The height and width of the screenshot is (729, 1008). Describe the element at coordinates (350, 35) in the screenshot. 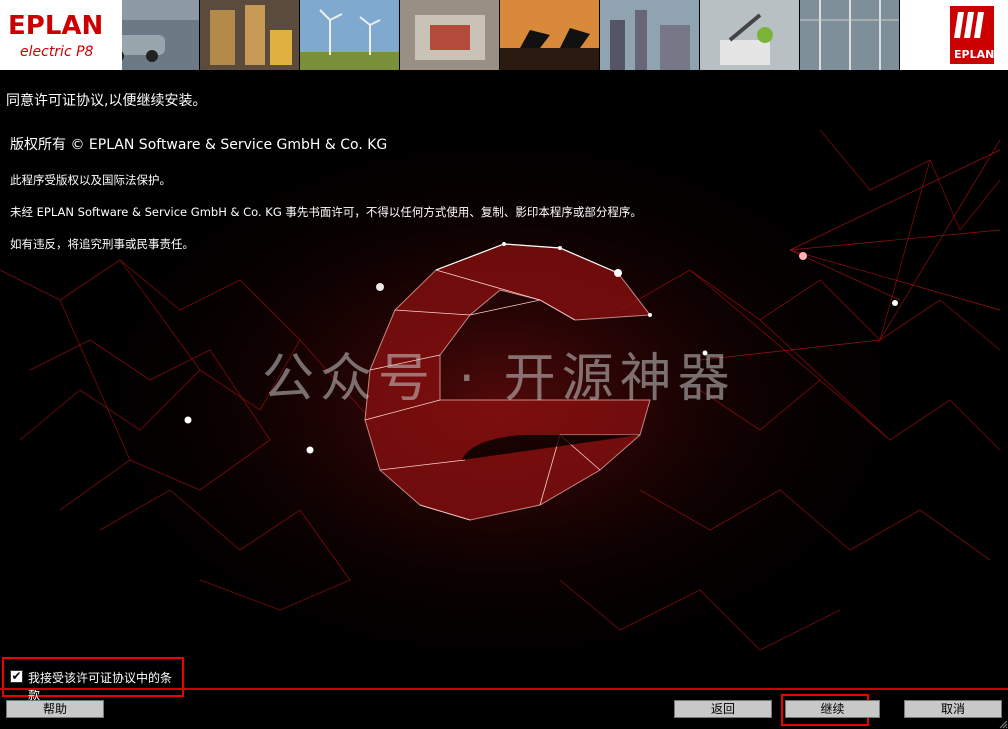

I see `wind-turbines-photo` at that location.